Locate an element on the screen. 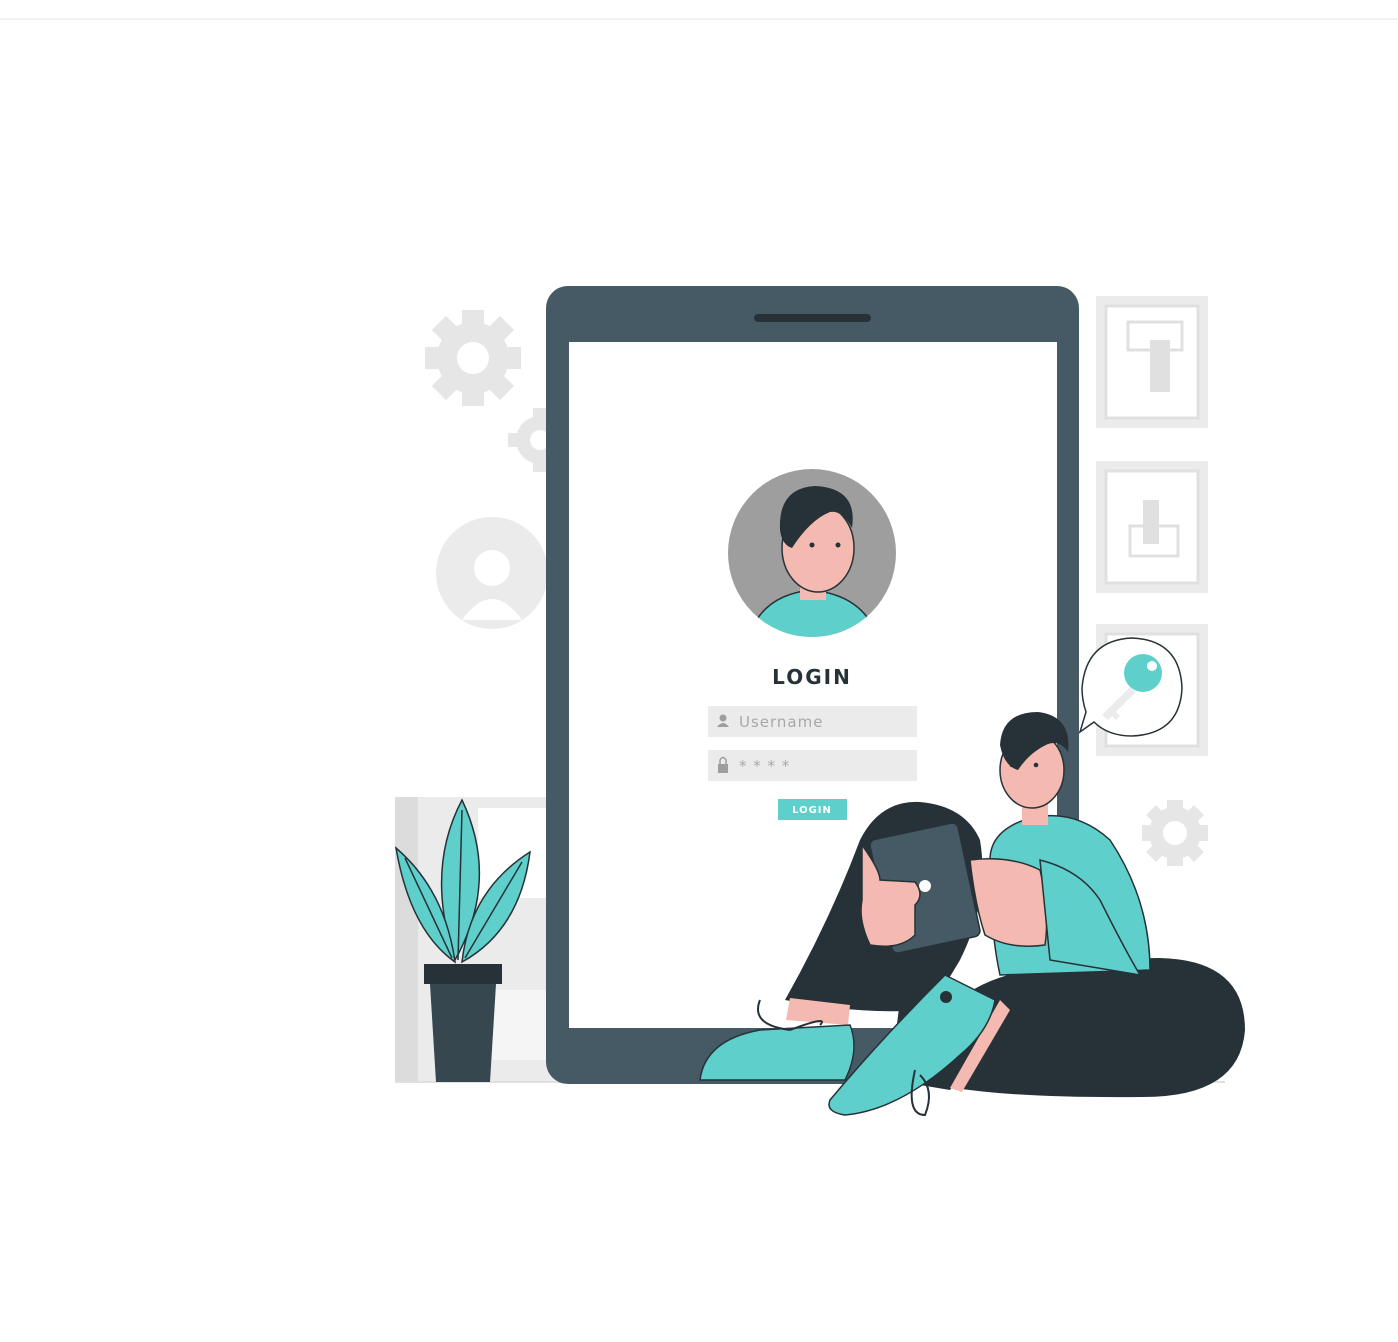  user-icon is located at coordinates (492, 573).